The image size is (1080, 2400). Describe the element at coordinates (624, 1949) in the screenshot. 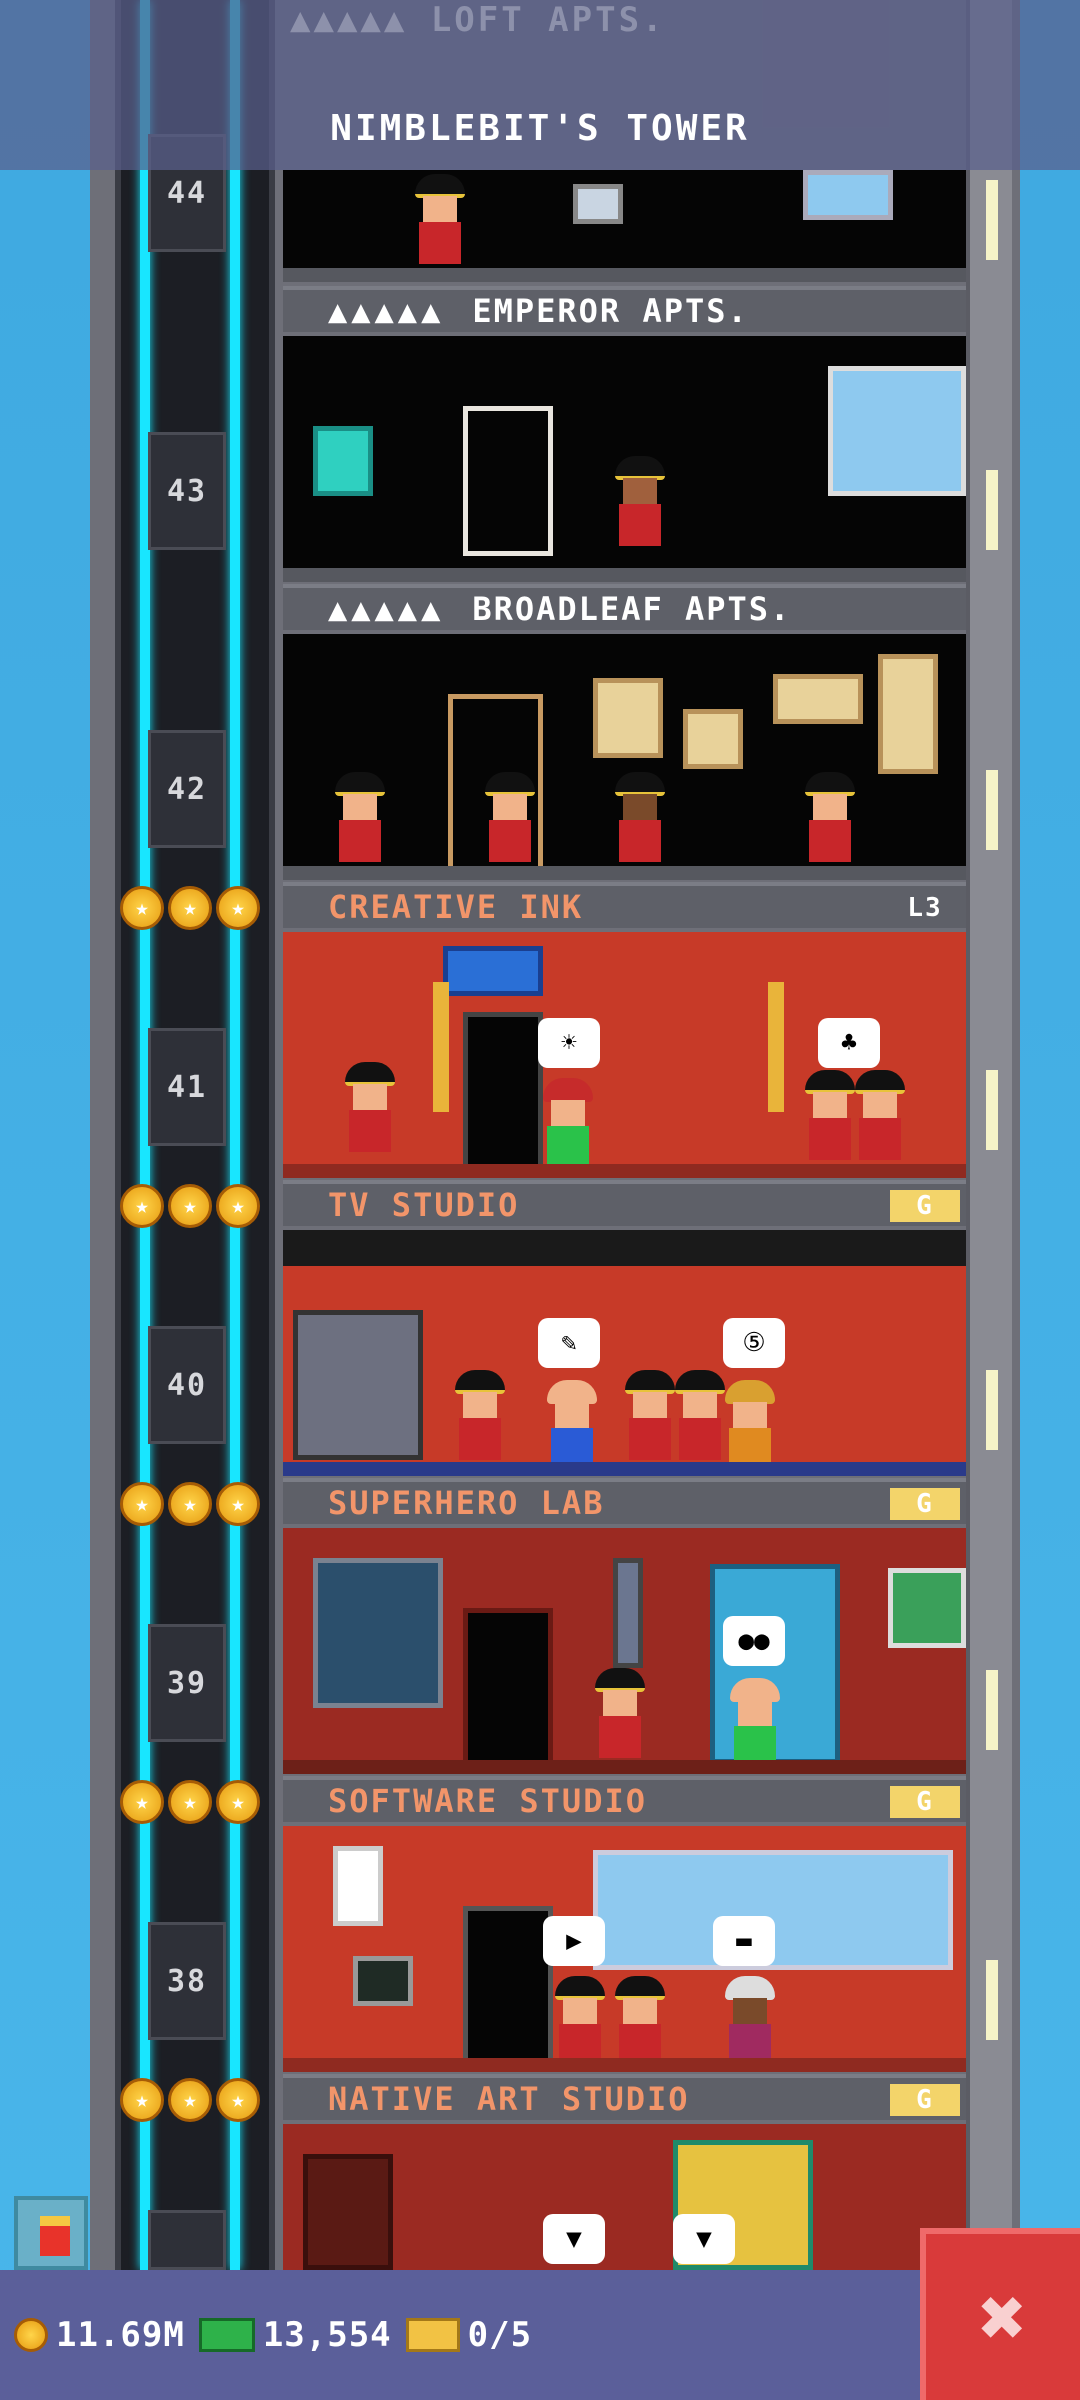

I see `room-floor-38: ▶ ▬` at that location.